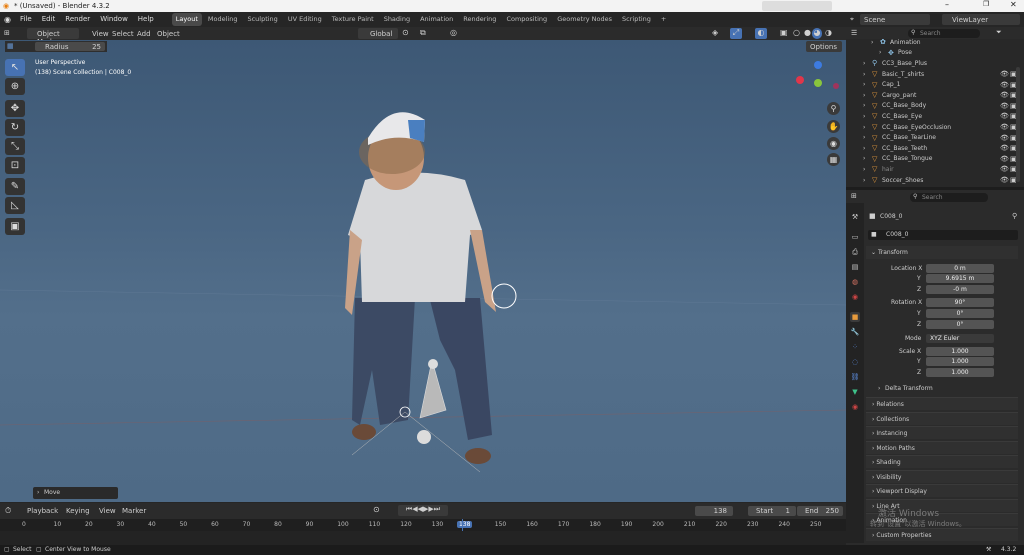  I want to click on tab-uv-editing: UV Editing, so click(305, 19).